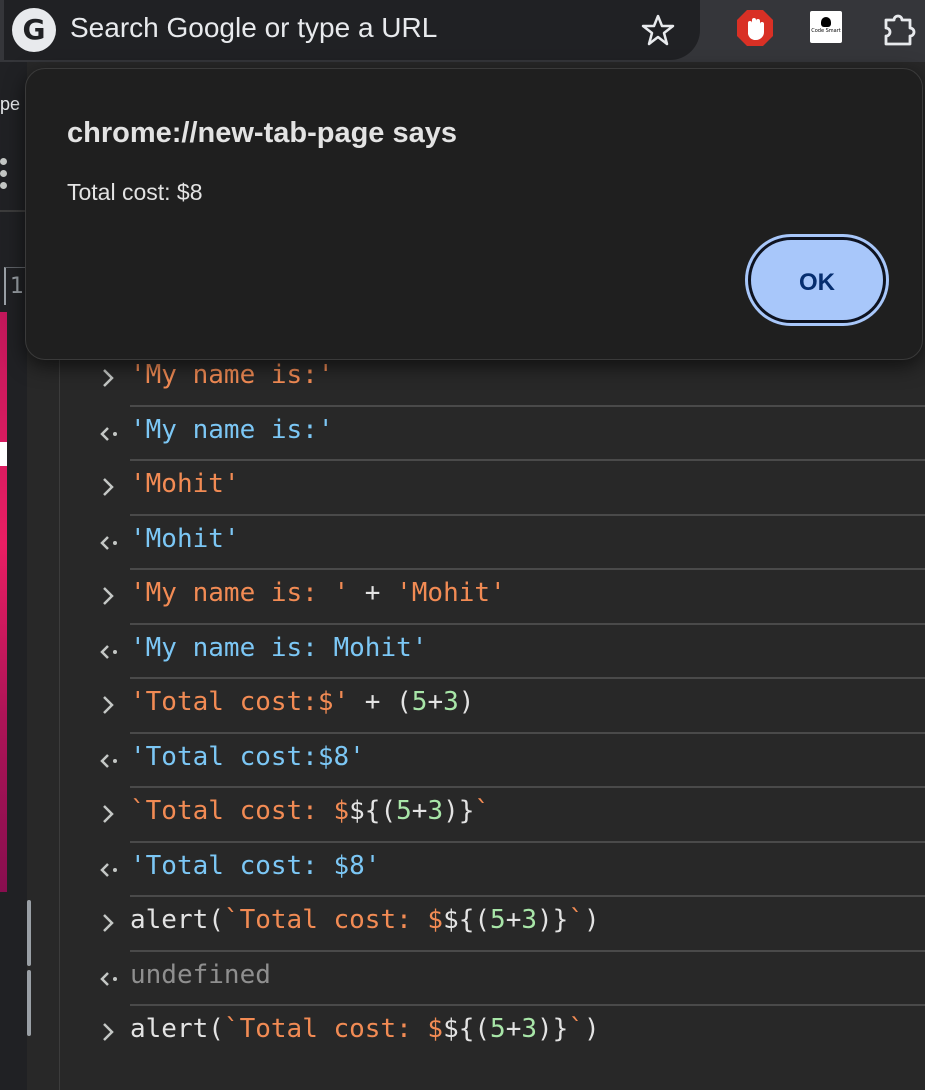 This screenshot has width=925, height=1090. I want to click on console-code: undefined, so click(200, 975).